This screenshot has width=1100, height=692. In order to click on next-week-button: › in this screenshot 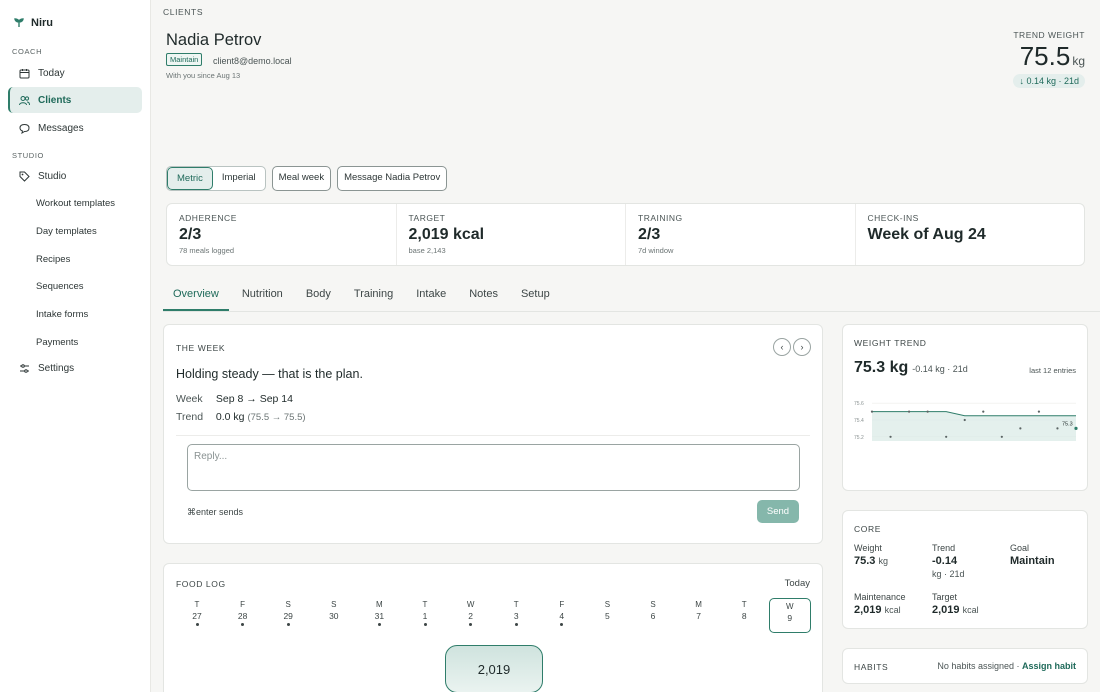, I will do `click(802, 347)`.